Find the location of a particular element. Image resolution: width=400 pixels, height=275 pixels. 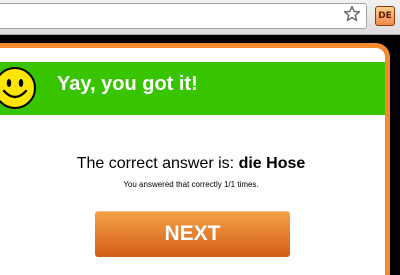

browser-toolbar: DE is located at coordinates (200, 17).